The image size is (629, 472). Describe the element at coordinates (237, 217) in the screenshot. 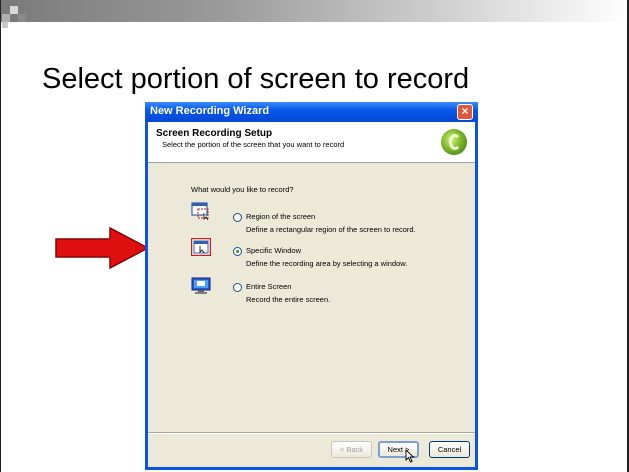

I see `region-radio` at that location.